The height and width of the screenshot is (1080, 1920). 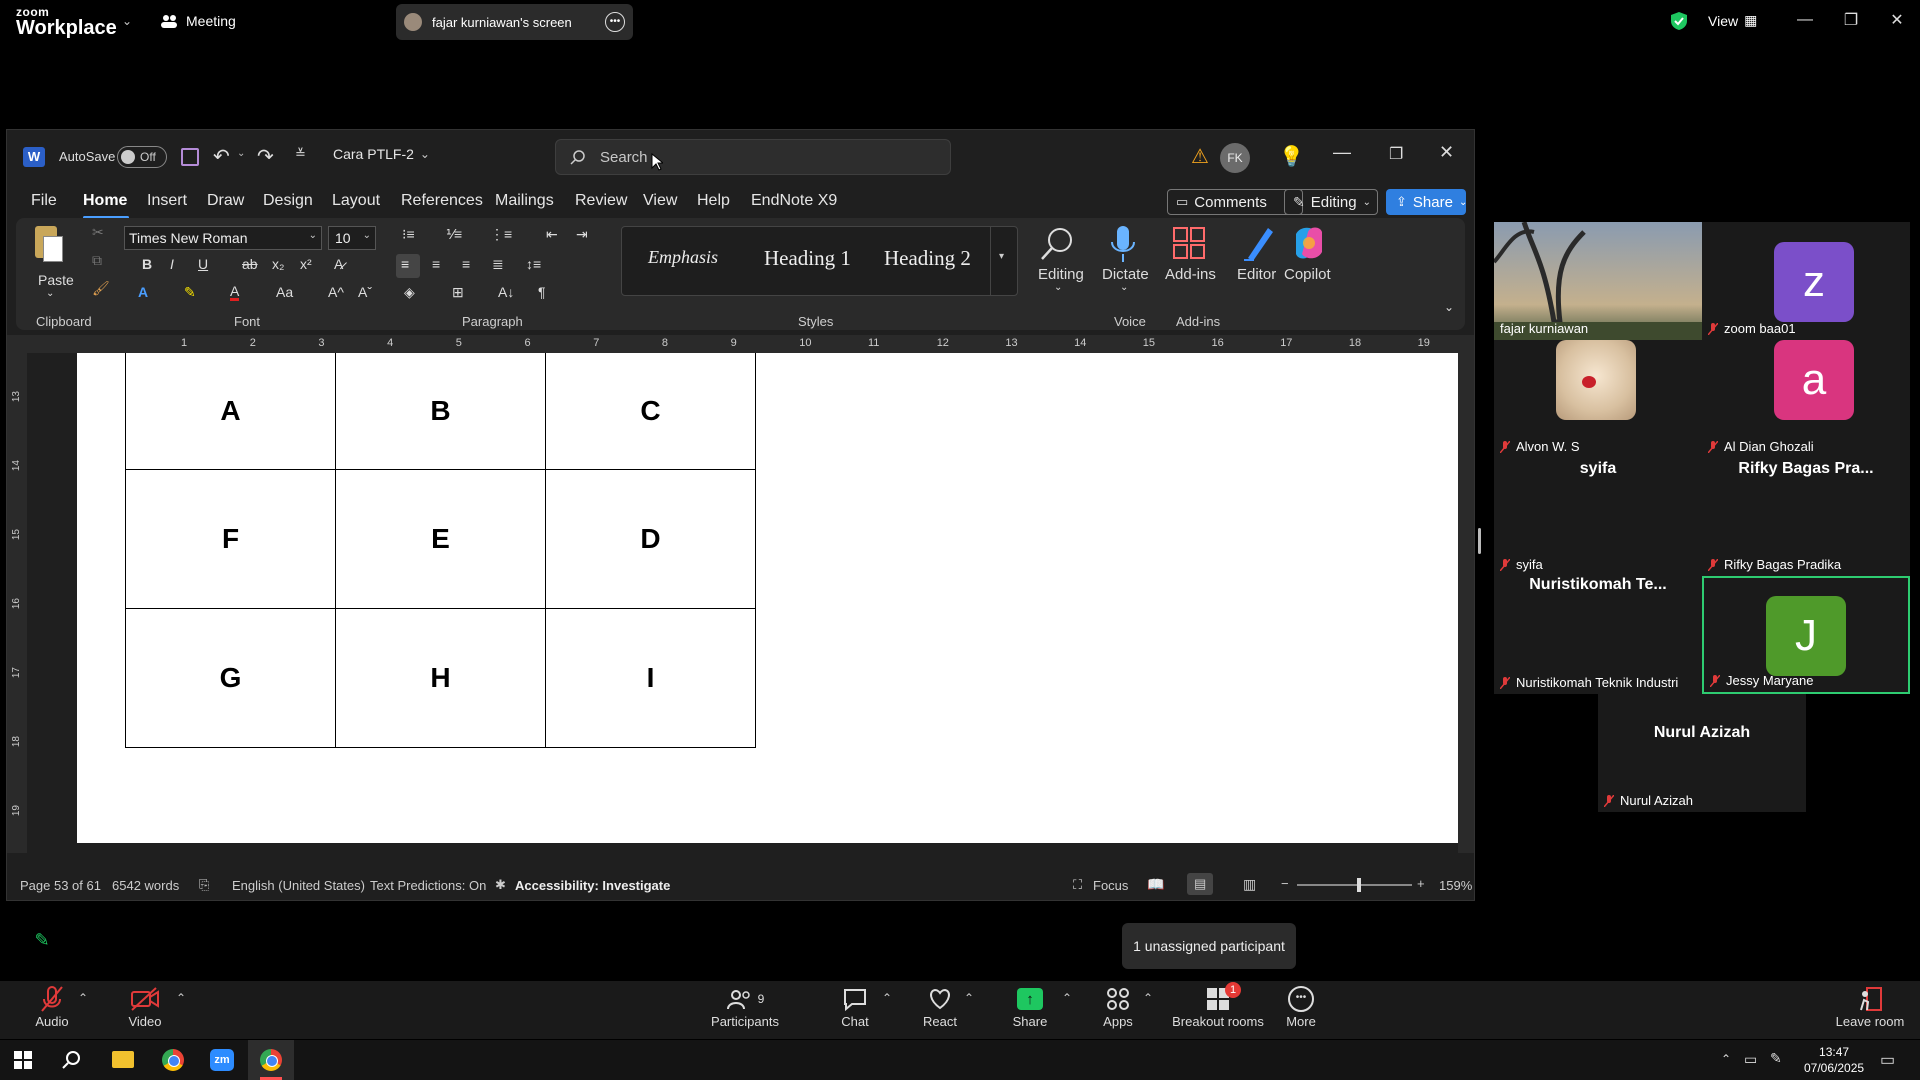 I want to click on align-right-icon: ≡, so click(x=466, y=264).